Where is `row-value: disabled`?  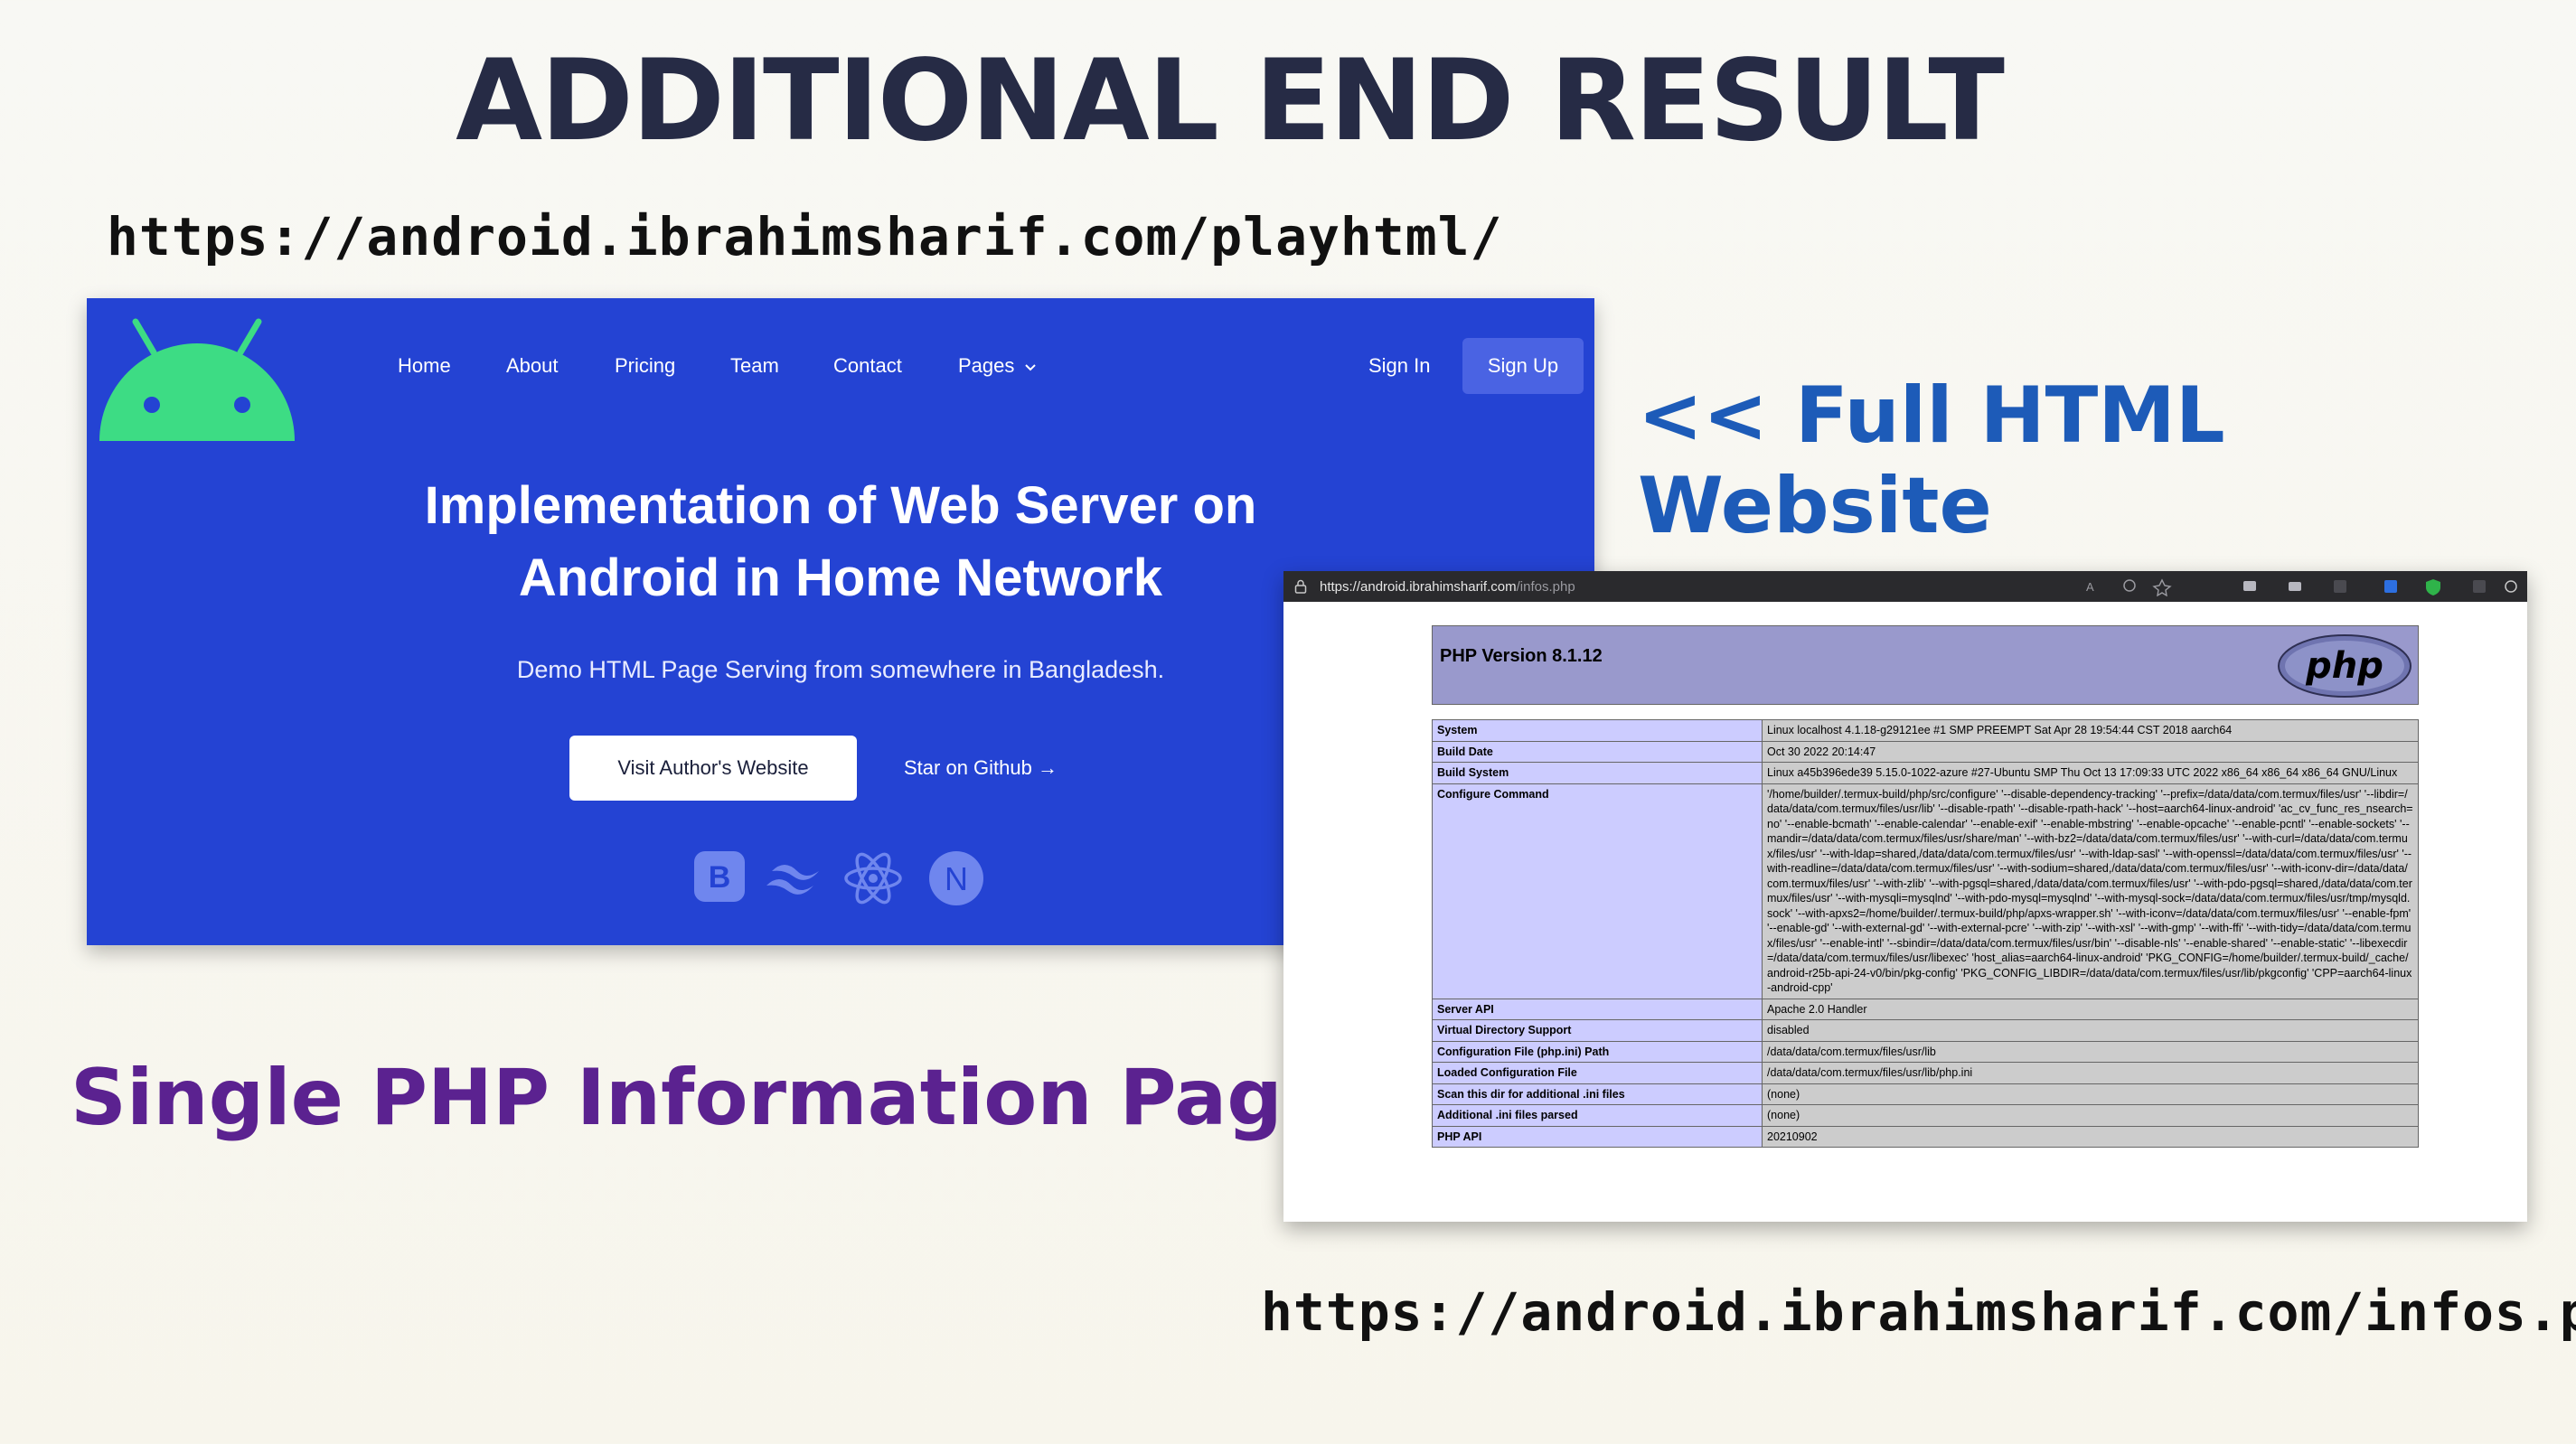 row-value: disabled is located at coordinates (2090, 1030).